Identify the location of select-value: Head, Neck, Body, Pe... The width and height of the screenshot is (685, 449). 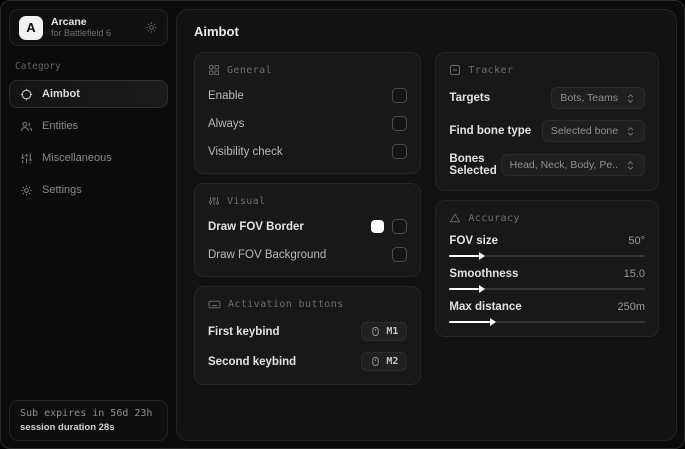
(563, 165).